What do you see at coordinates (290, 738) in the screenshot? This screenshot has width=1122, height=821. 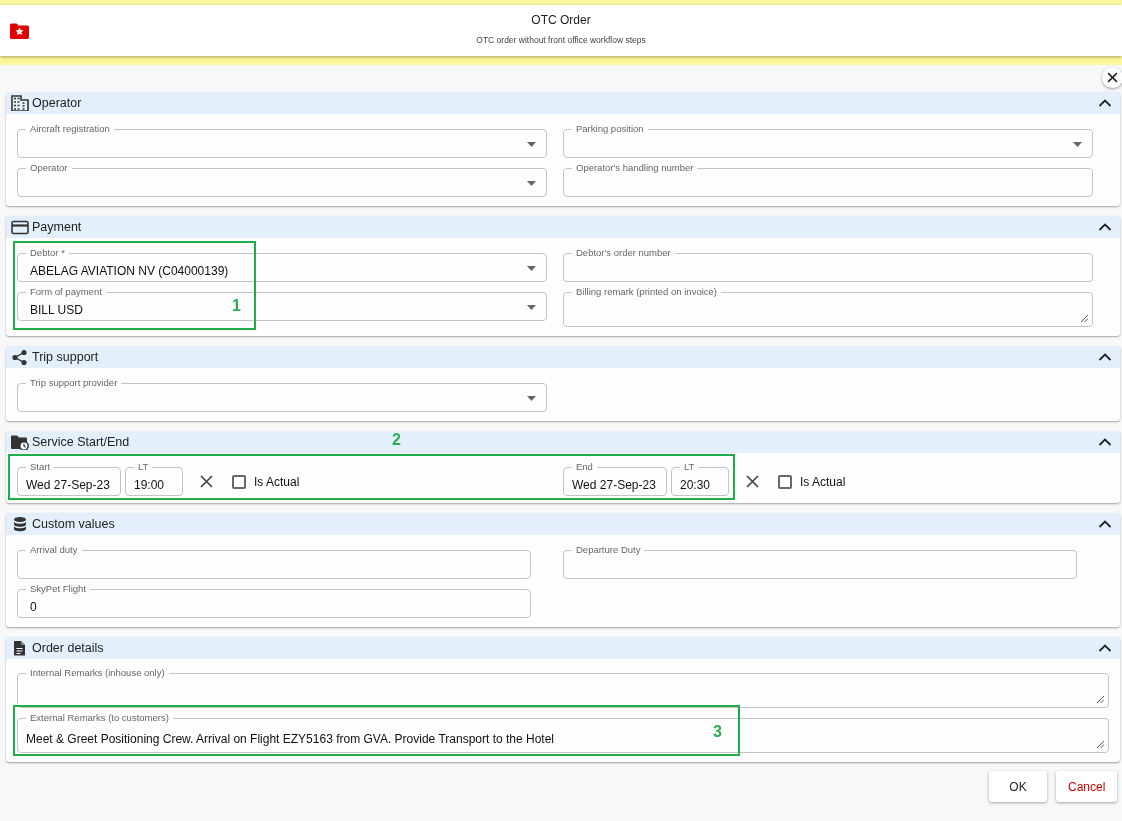 I see `field-value: Meet & Greet Positioning Crew. Arrival on Flight EZY5163 from GVA. Provide Transport to the Hotel` at bounding box center [290, 738].